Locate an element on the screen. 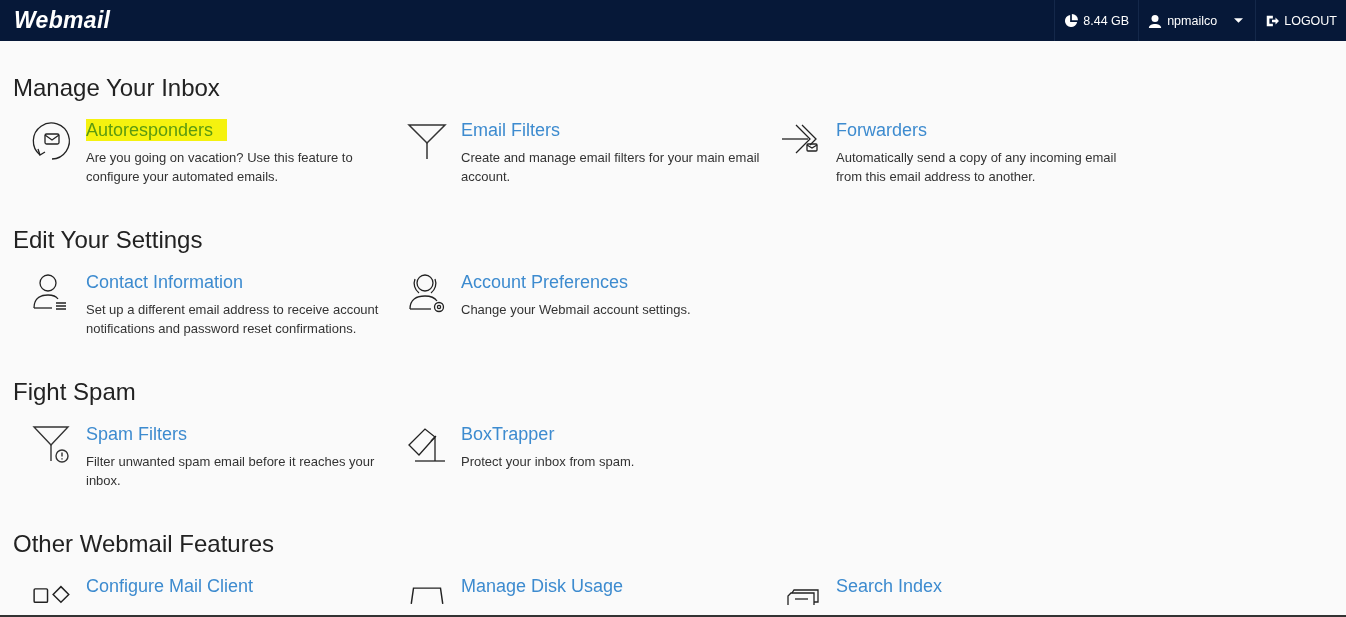 Image resolution: width=1346 pixels, height=617 pixels. feature-link: Autoresponders is located at coordinates (157, 130).